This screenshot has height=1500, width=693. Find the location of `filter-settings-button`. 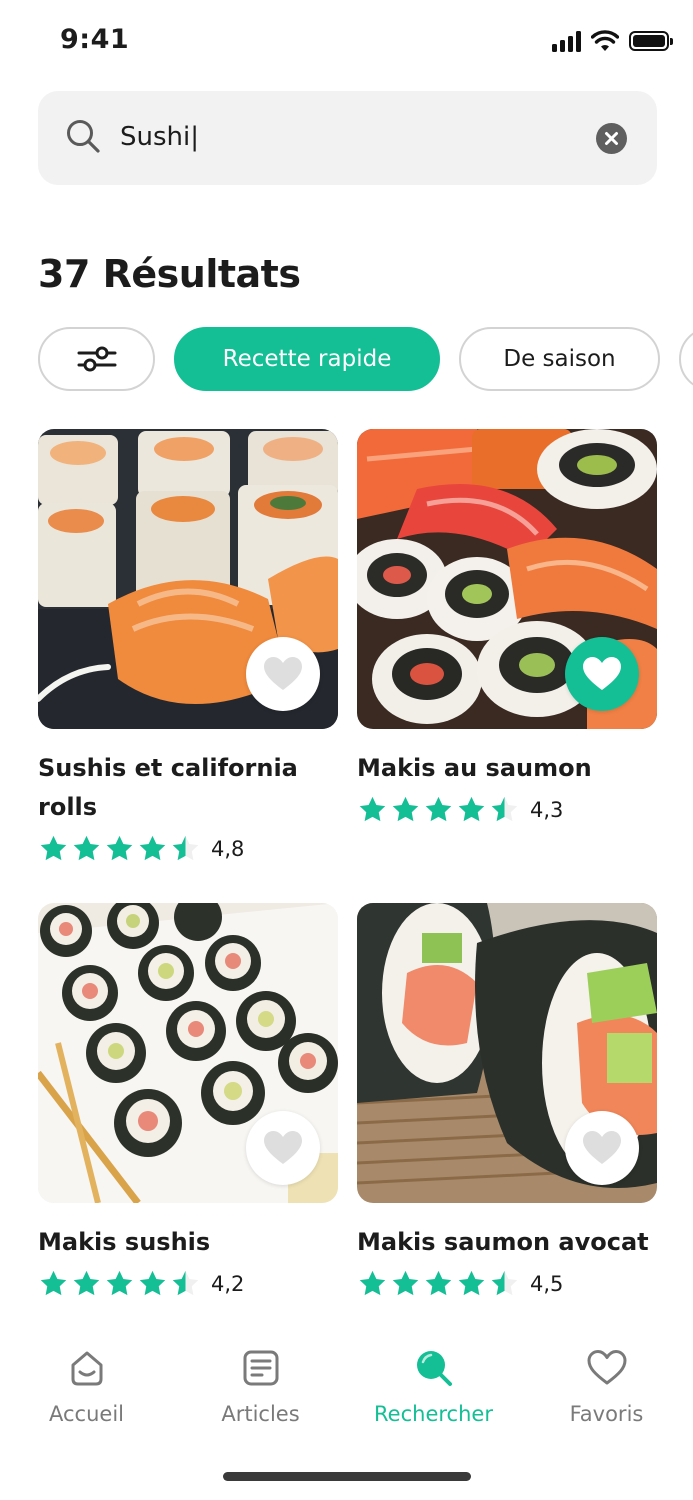

filter-settings-button is located at coordinates (96, 359).